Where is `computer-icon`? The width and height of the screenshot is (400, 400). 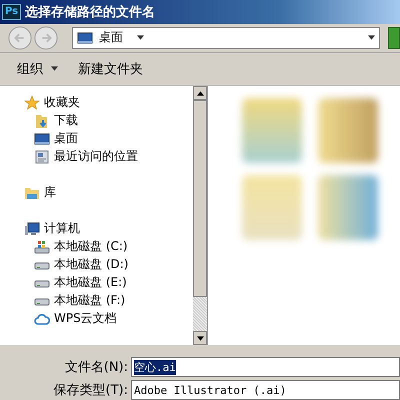
computer-icon is located at coordinates (32, 228).